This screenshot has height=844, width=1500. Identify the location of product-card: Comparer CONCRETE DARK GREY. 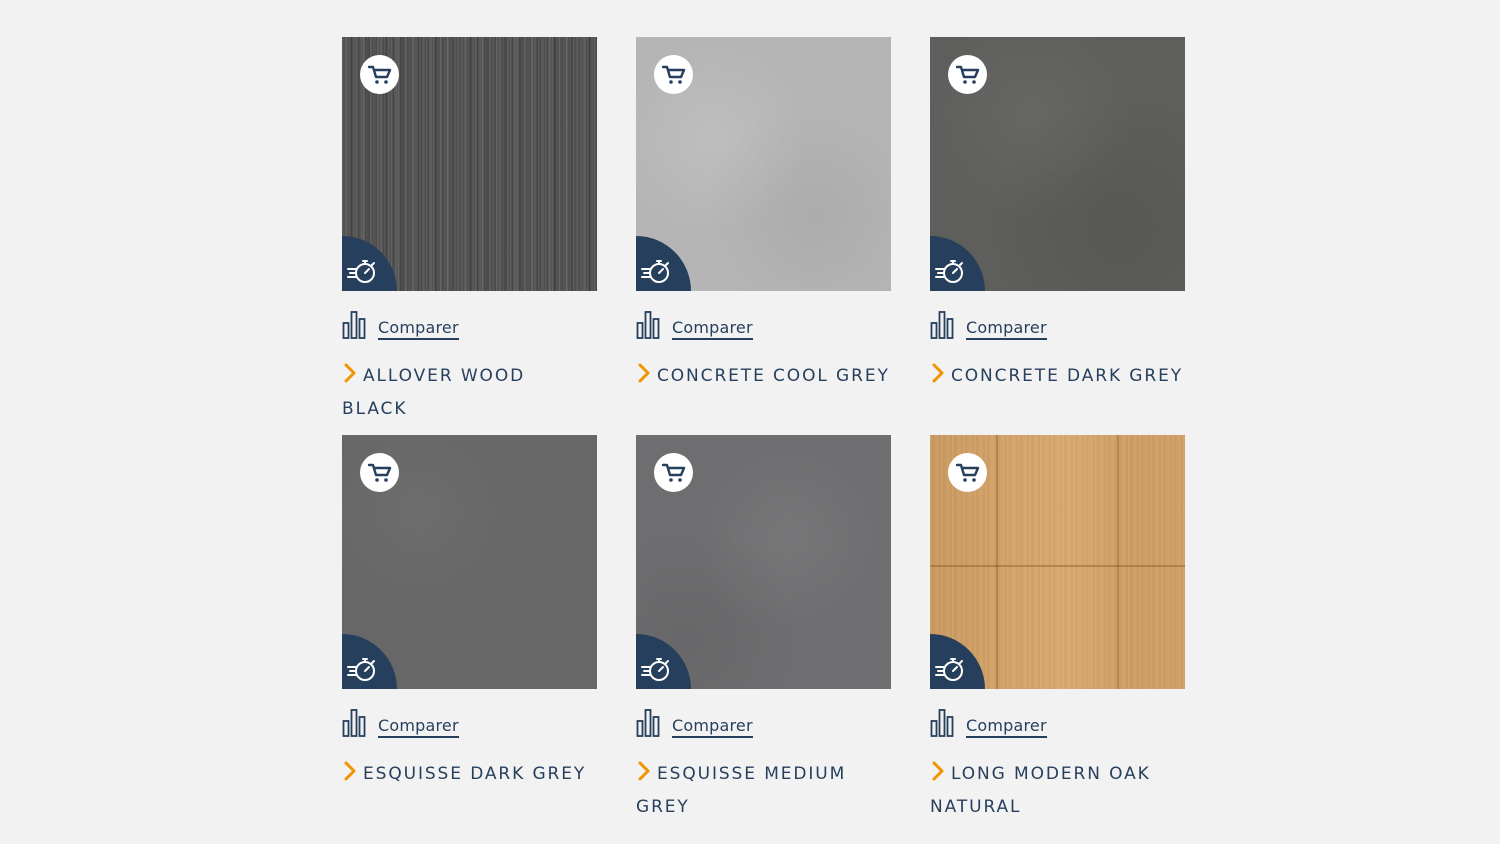
(1057, 215).